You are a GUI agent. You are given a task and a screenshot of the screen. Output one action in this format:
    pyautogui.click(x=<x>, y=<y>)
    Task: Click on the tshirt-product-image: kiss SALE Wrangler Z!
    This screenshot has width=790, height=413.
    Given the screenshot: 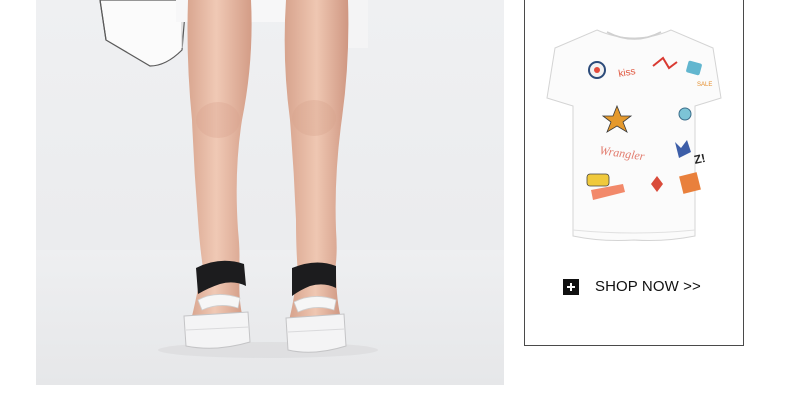 What is the action you would take?
    pyautogui.click(x=634, y=135)
    